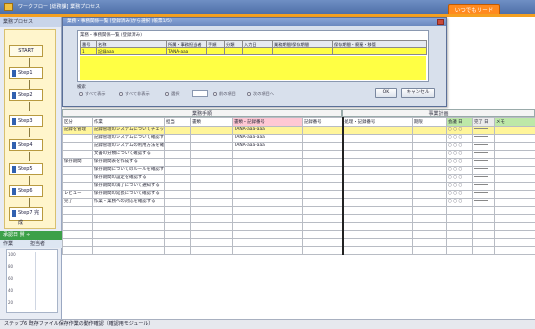 This screenshot has width=535, height=329. Describe the element at coordinates (298, 178) in the screenshot. I see `table-row: 保存期間の設定を確認する ○ ○ ○` at that location.